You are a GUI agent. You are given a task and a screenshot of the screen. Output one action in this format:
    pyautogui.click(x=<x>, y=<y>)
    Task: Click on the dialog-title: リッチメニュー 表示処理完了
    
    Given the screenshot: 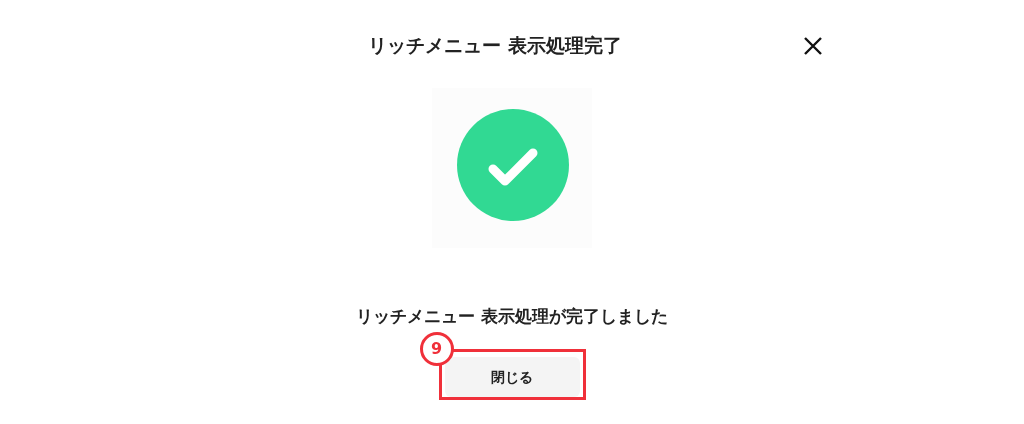 What is the action you would take?
    pyautogui.click(x=495, y=45)
    